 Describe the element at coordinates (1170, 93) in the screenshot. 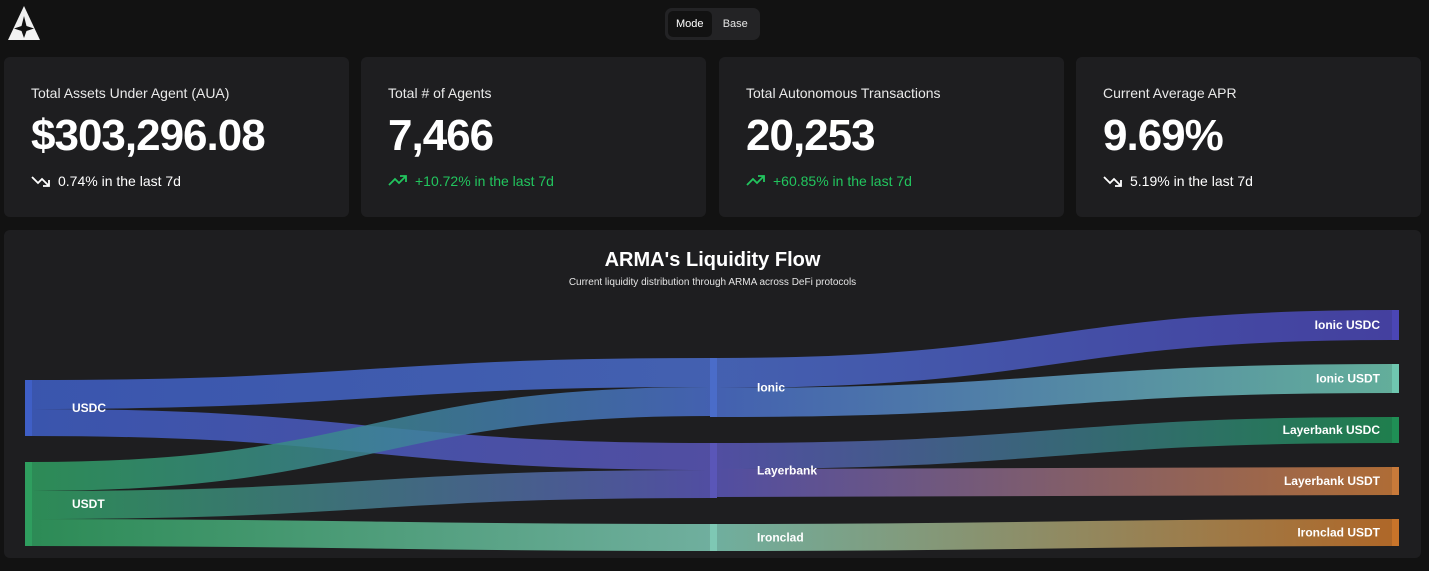

I see `stat-title: Current Average APR` at that location.